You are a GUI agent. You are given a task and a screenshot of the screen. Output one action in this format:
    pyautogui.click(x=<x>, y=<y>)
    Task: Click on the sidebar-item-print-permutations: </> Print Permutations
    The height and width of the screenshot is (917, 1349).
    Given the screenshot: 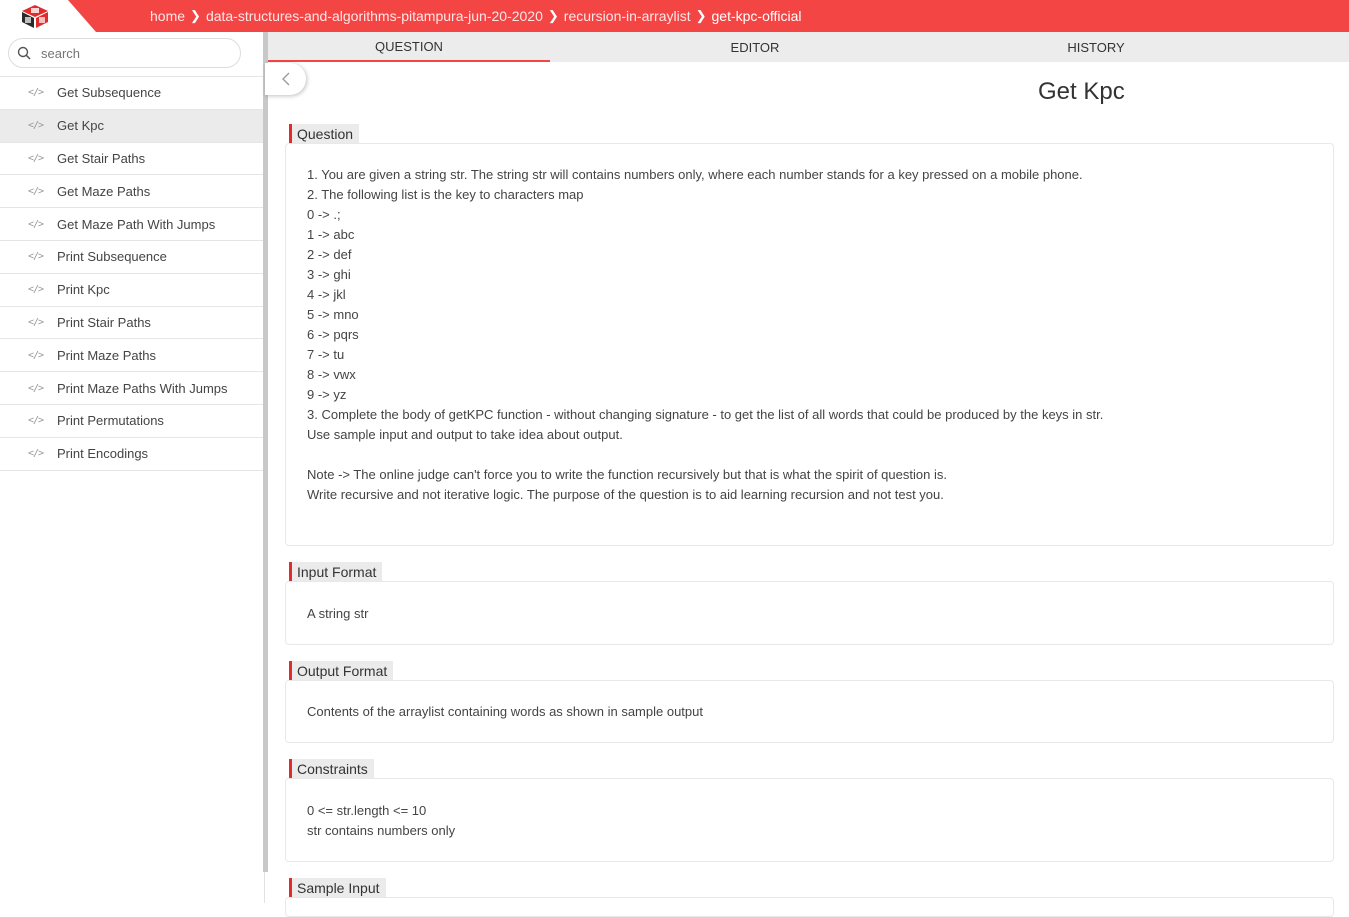 What is the action you would take?
    pyautogui.click(x=132, y=421)
    